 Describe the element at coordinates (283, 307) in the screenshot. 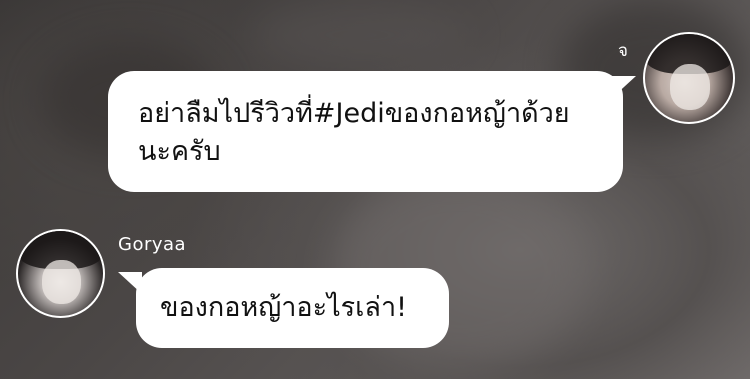

I see `message-text: ของกอหญ้าอะไรเล่า!` at that location.